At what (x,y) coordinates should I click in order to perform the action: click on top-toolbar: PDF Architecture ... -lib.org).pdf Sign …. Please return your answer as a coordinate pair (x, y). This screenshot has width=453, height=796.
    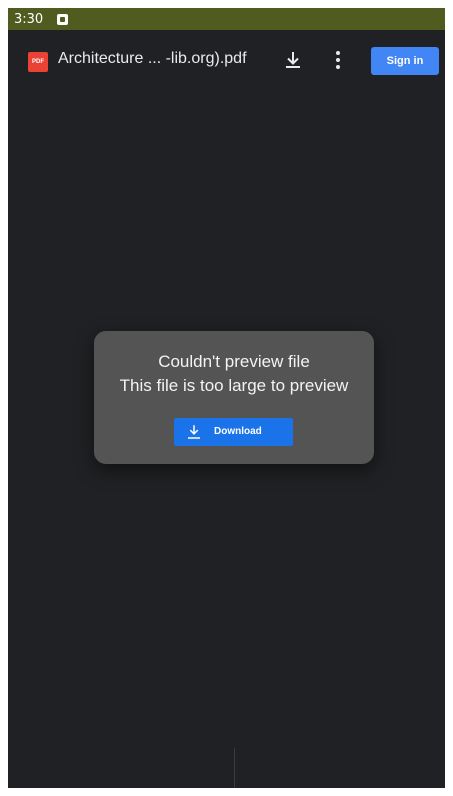
    Looking at the image, I should click on (226, 58).